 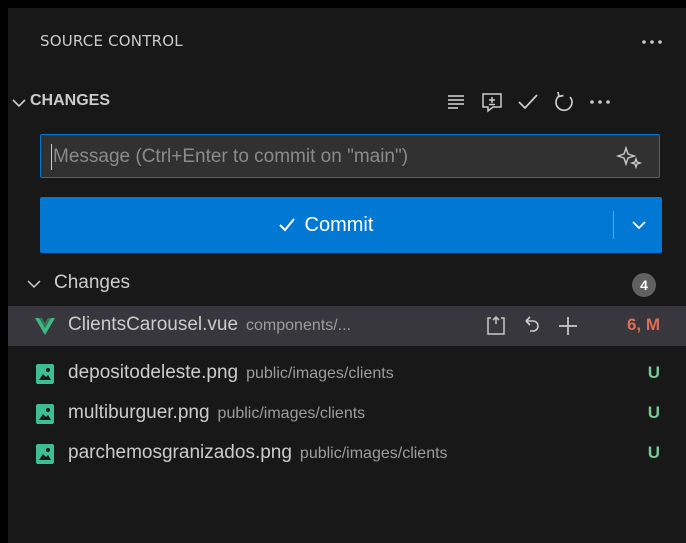 I want to click on text-caret, so click(x=51, y=157).